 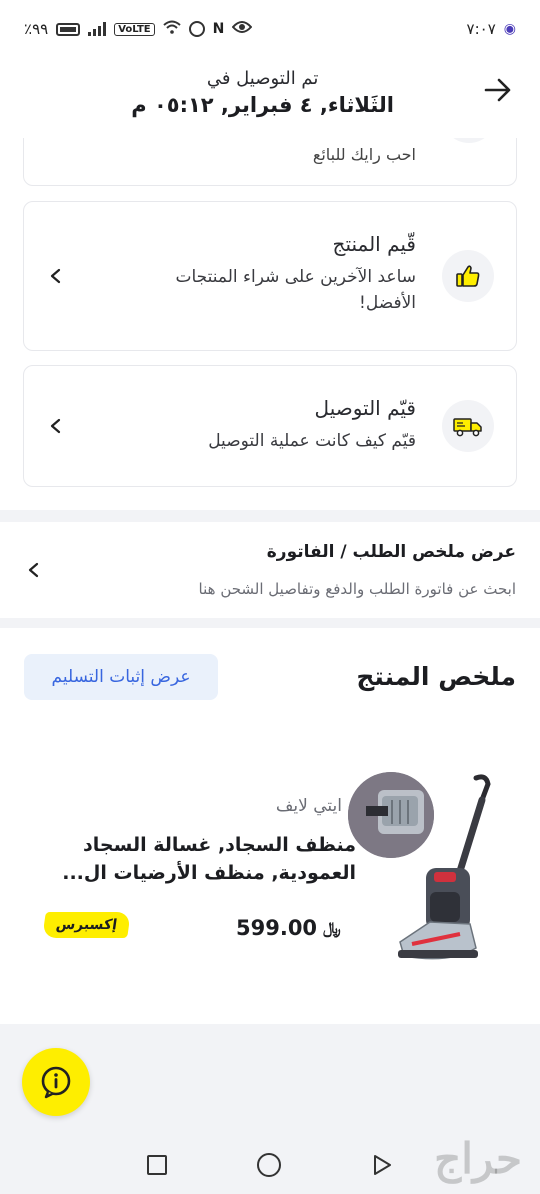 What do you see at coordinates (270, 29) in the screenshot?
I see `status-bar: ٪٩٩ VoLTE N ٧:٠٧ ◉` at bounding box center [270, 29].